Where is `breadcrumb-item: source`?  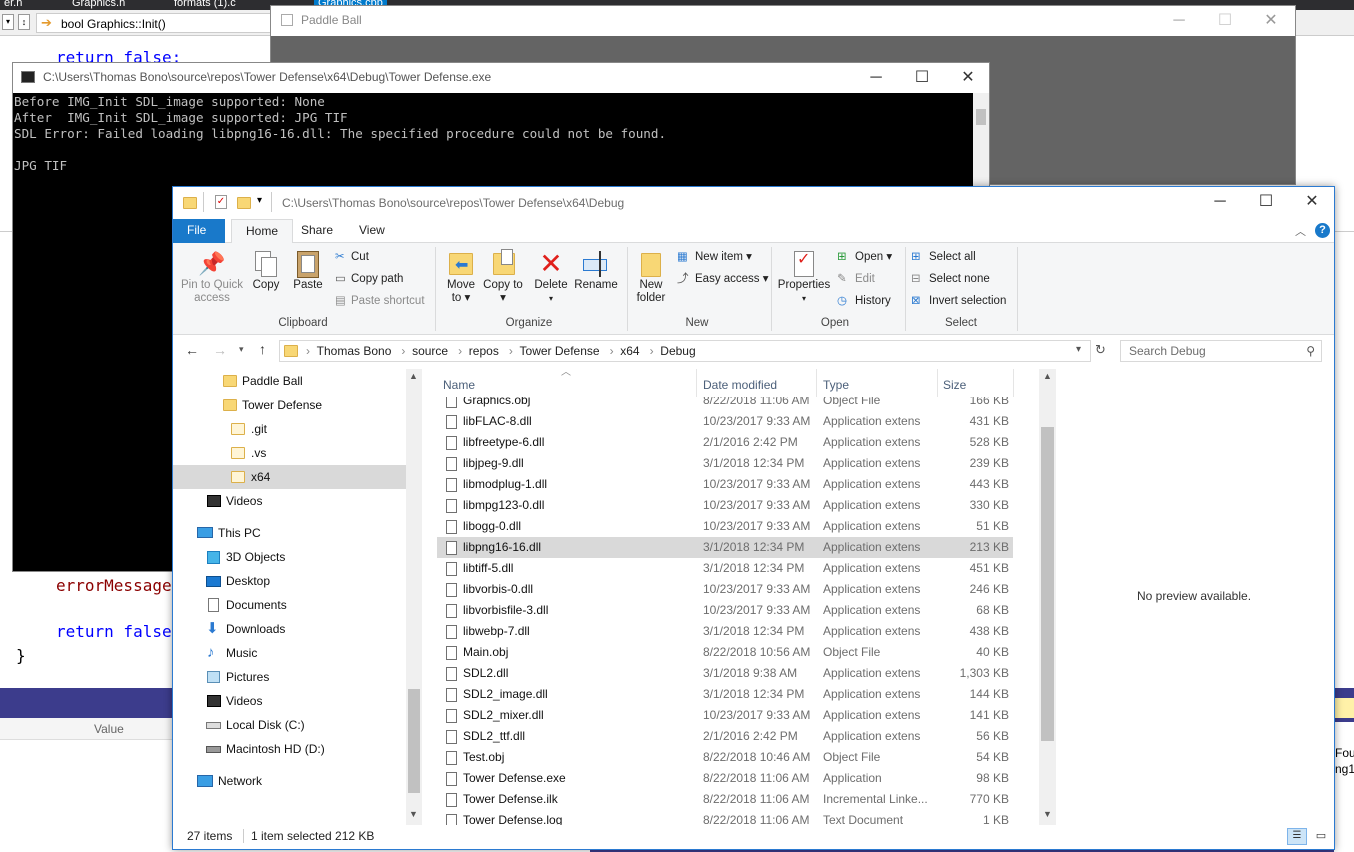 breadcrumb-item: source is located at coordinates (430, 351).